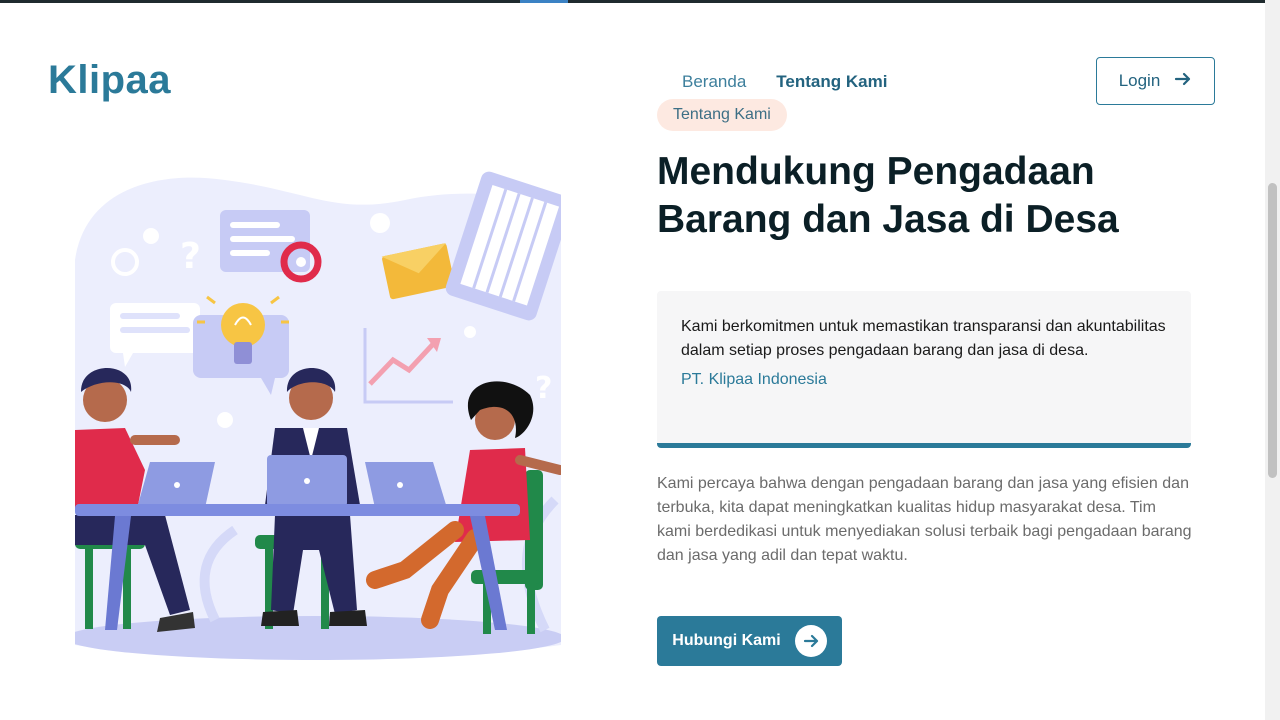 The image size is (1280, 720). I want to click on page-scrollbar, so click(1272, 360).